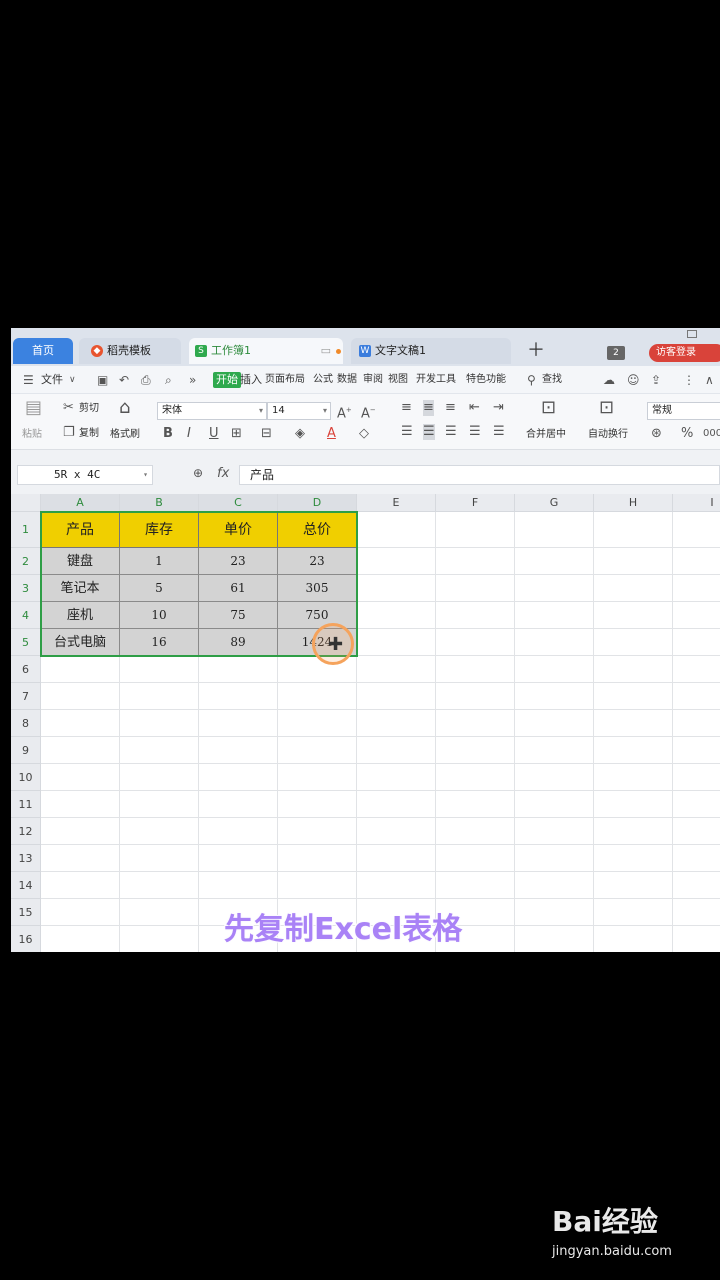 The height and width of the screenshot is (1280, 720). What do you see at coordinates (398, 380) in the screenshot?
I see `menu-view: 视图` at bounding box center [398, 380].